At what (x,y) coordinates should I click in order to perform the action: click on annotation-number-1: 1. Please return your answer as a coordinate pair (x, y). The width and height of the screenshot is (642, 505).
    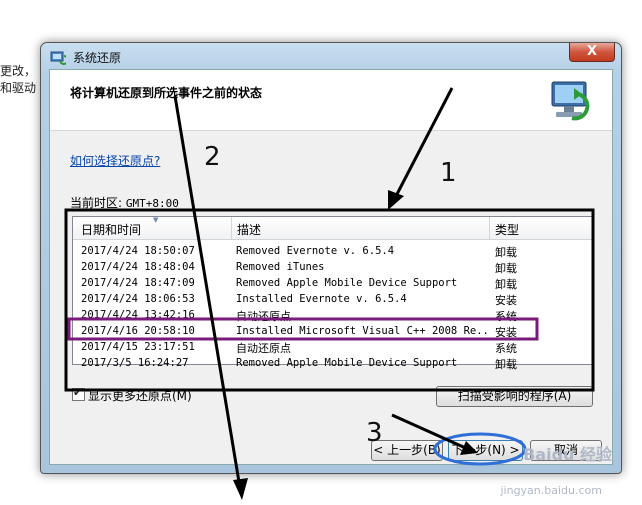
    Looking at the image, I should click on (448, 173).